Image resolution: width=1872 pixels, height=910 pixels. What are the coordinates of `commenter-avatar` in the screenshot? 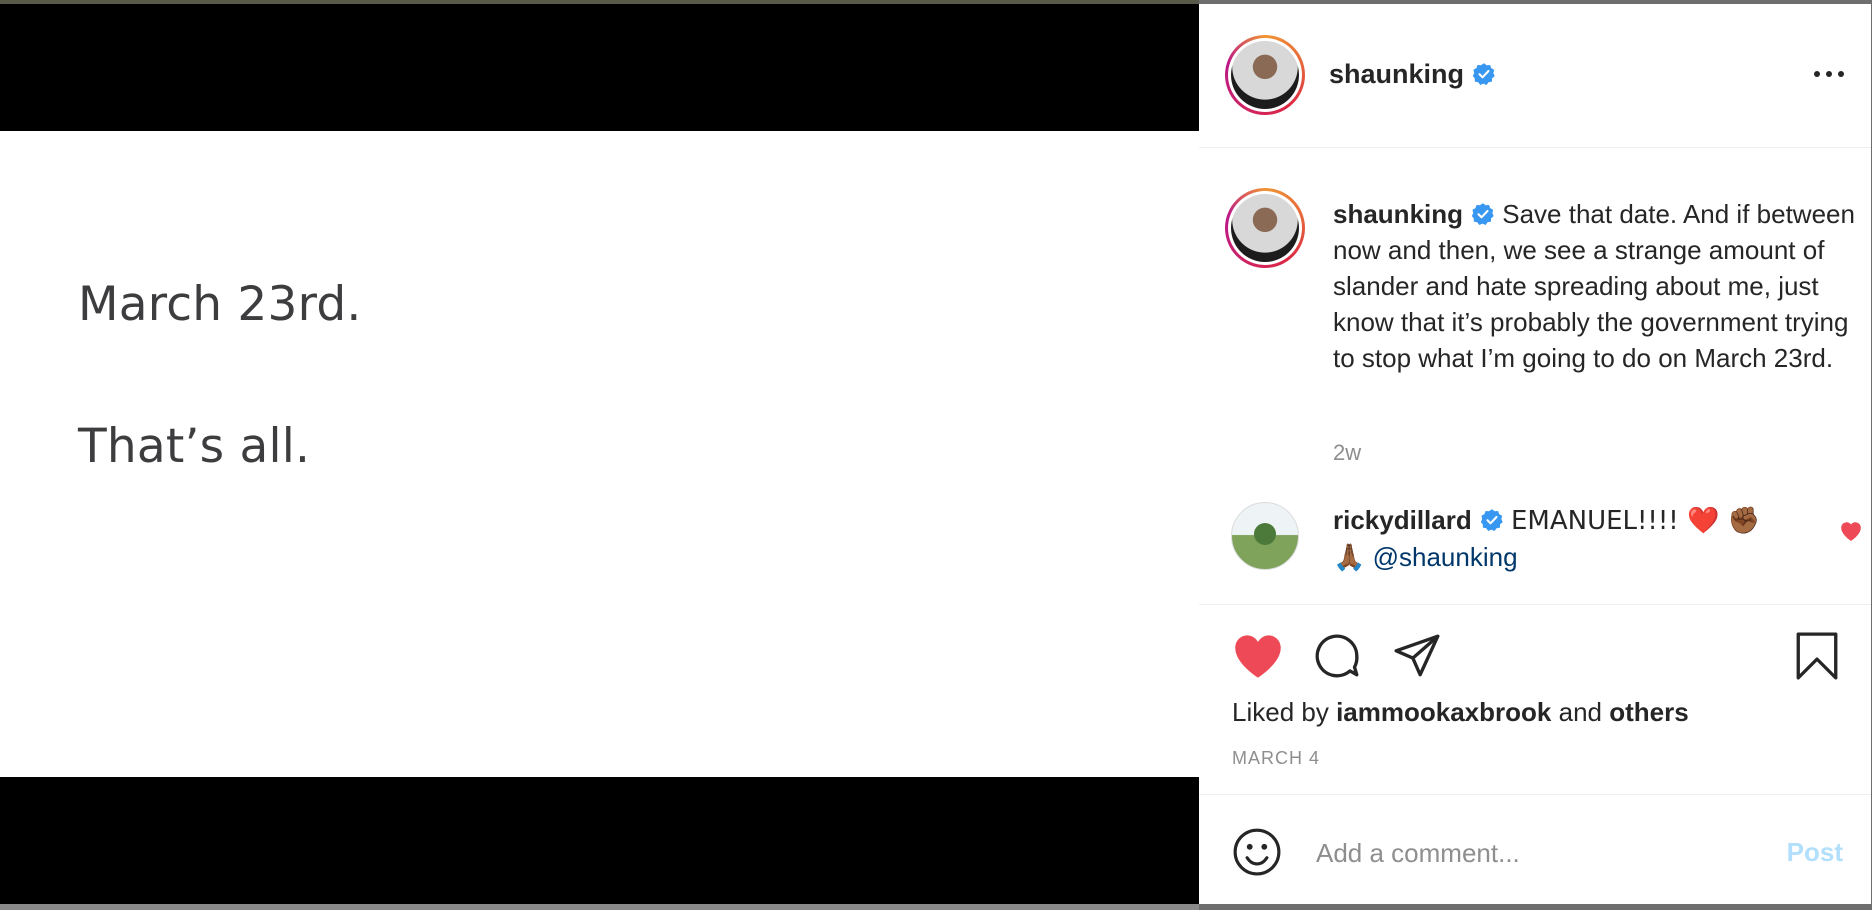 It's located at (1265, 536).